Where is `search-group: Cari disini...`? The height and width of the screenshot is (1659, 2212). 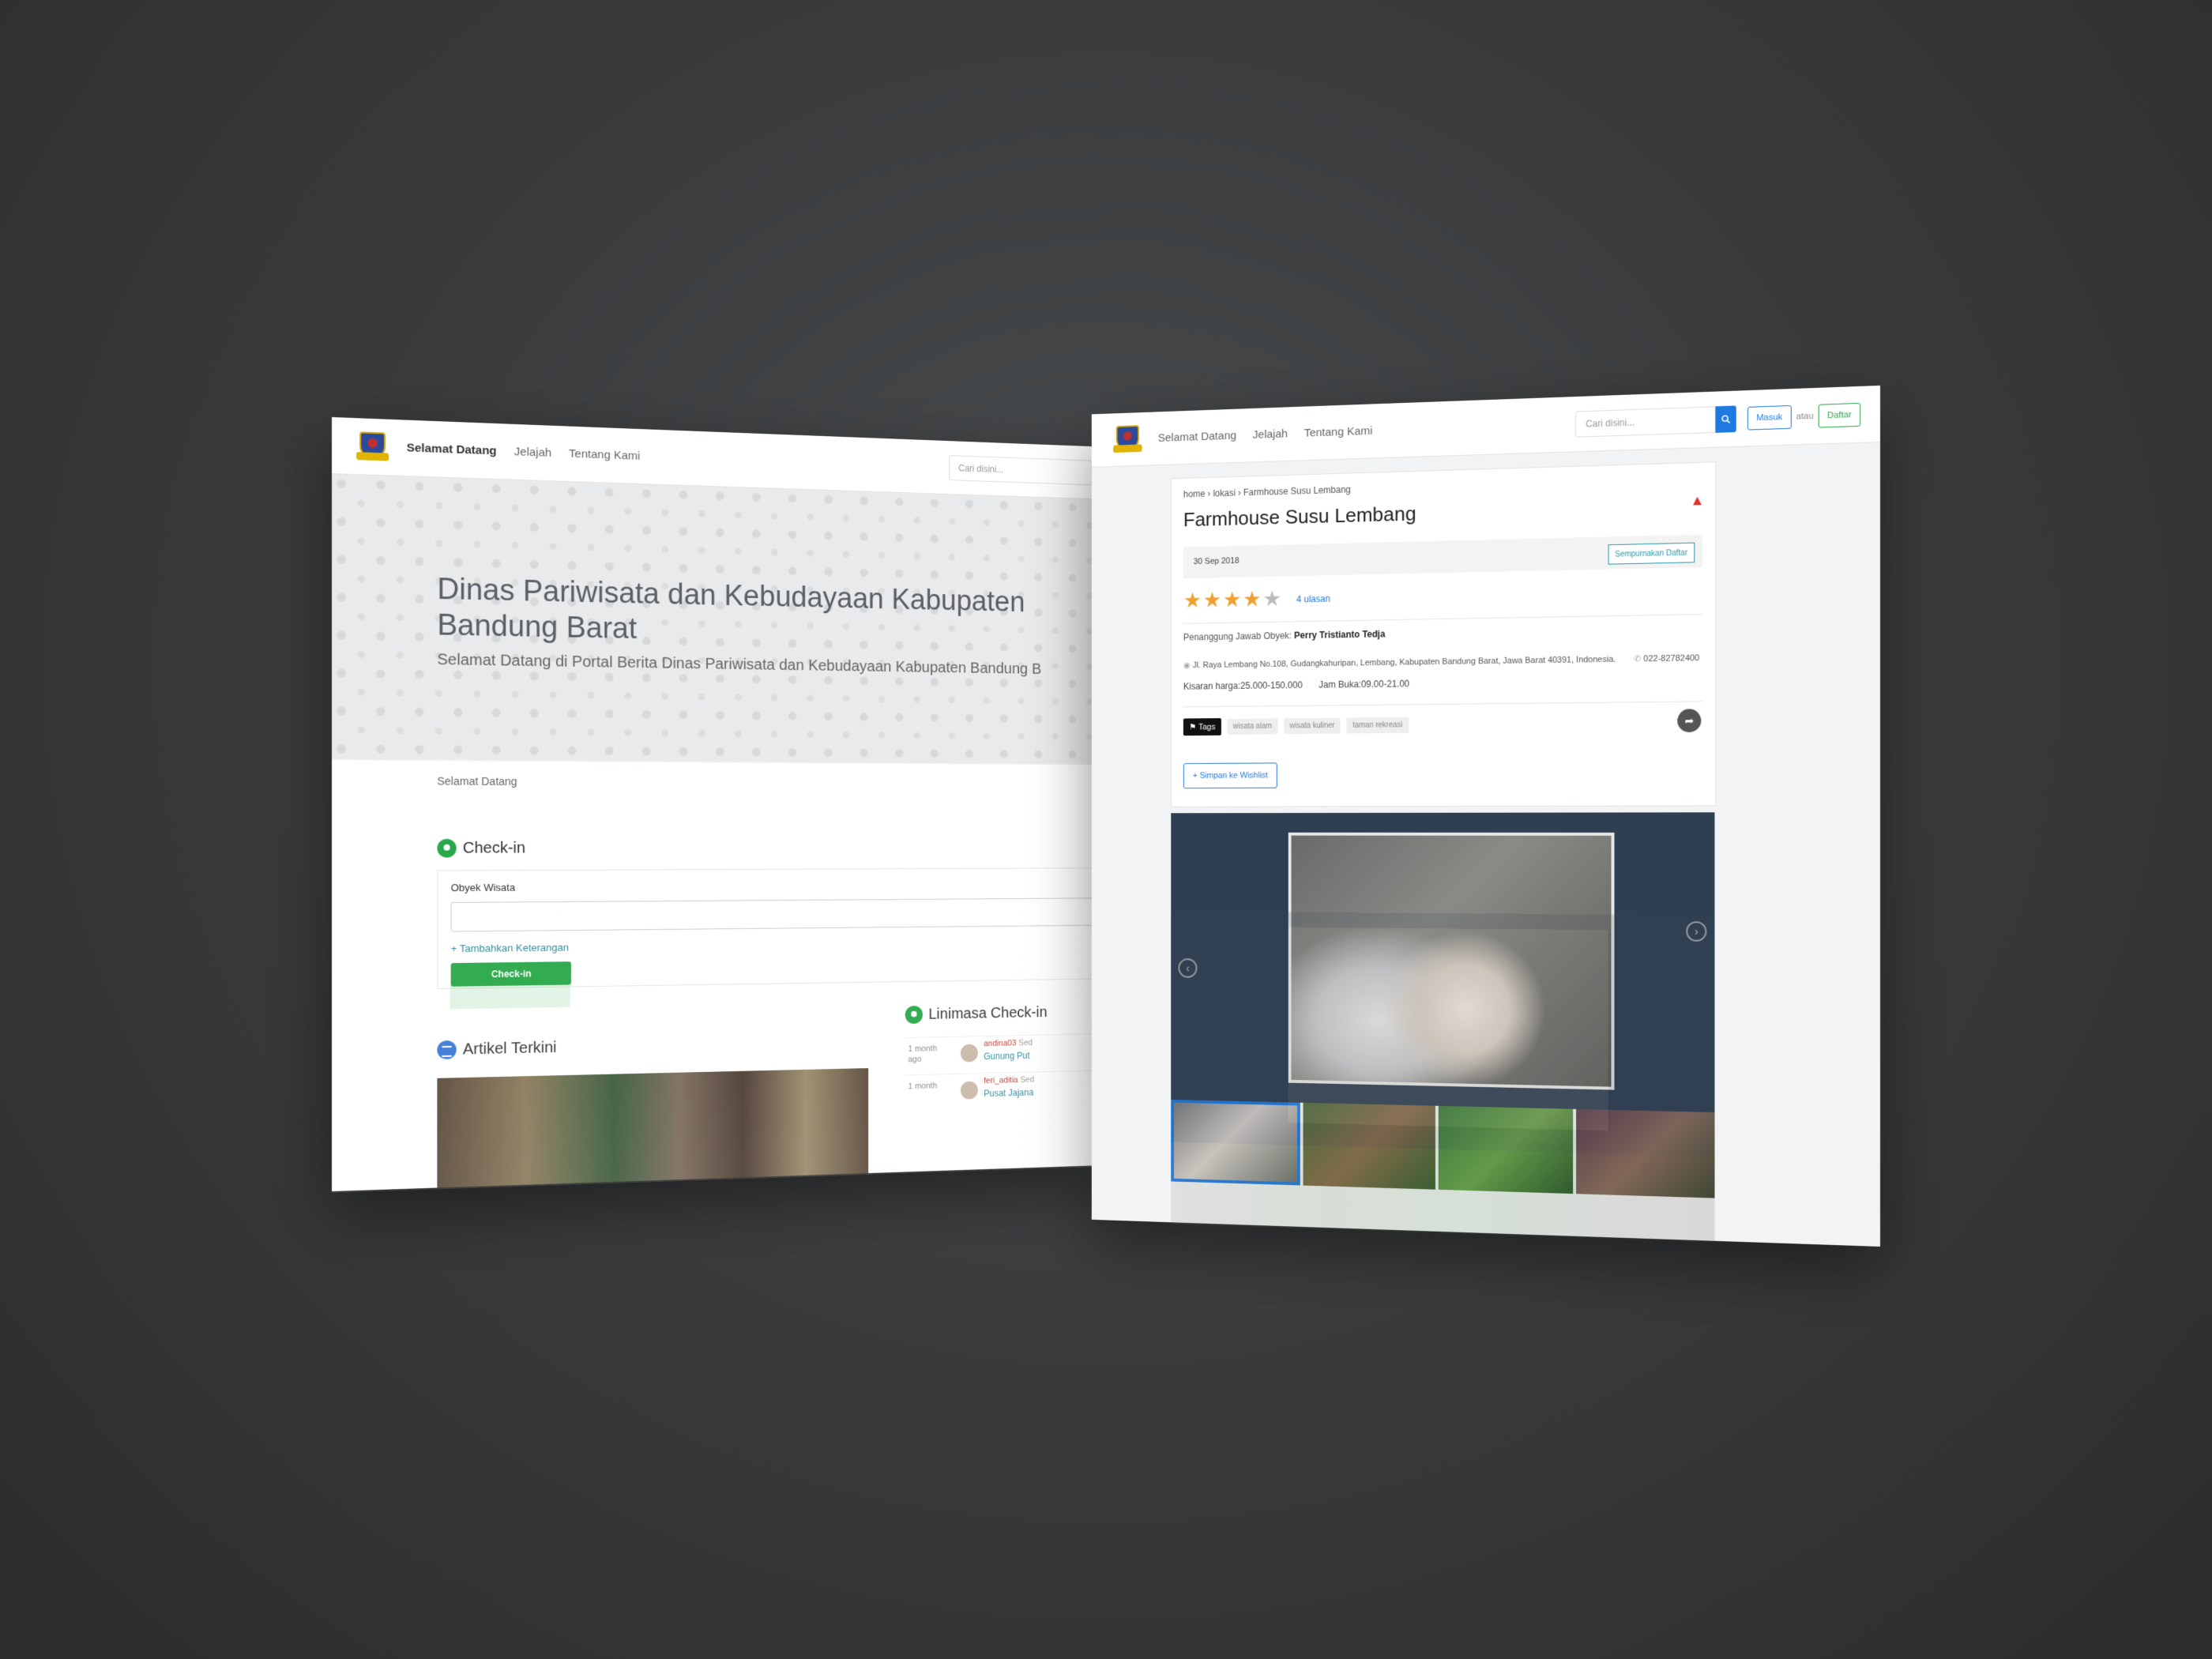 search-group: Cari disini... is located at coordinates (1656, 421).